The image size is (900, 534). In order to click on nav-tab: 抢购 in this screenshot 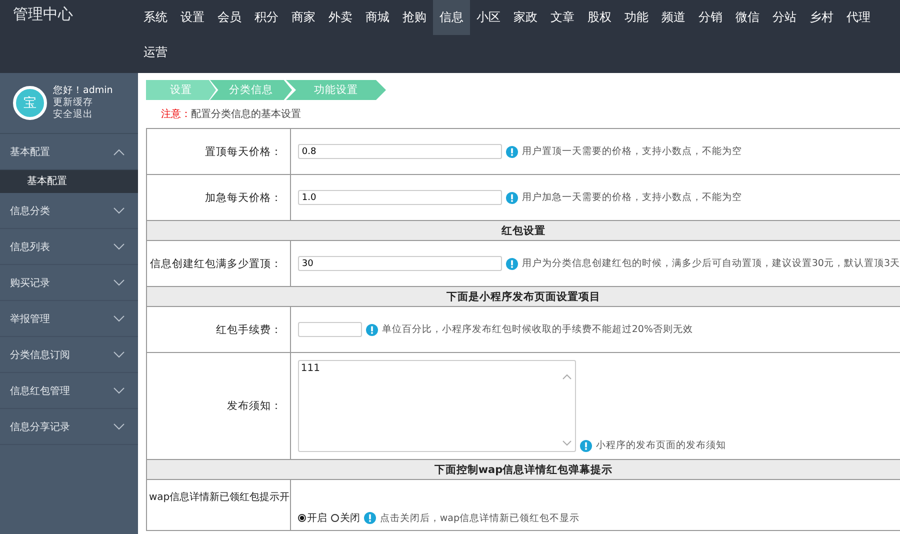, I will do `click(414, 17)`.